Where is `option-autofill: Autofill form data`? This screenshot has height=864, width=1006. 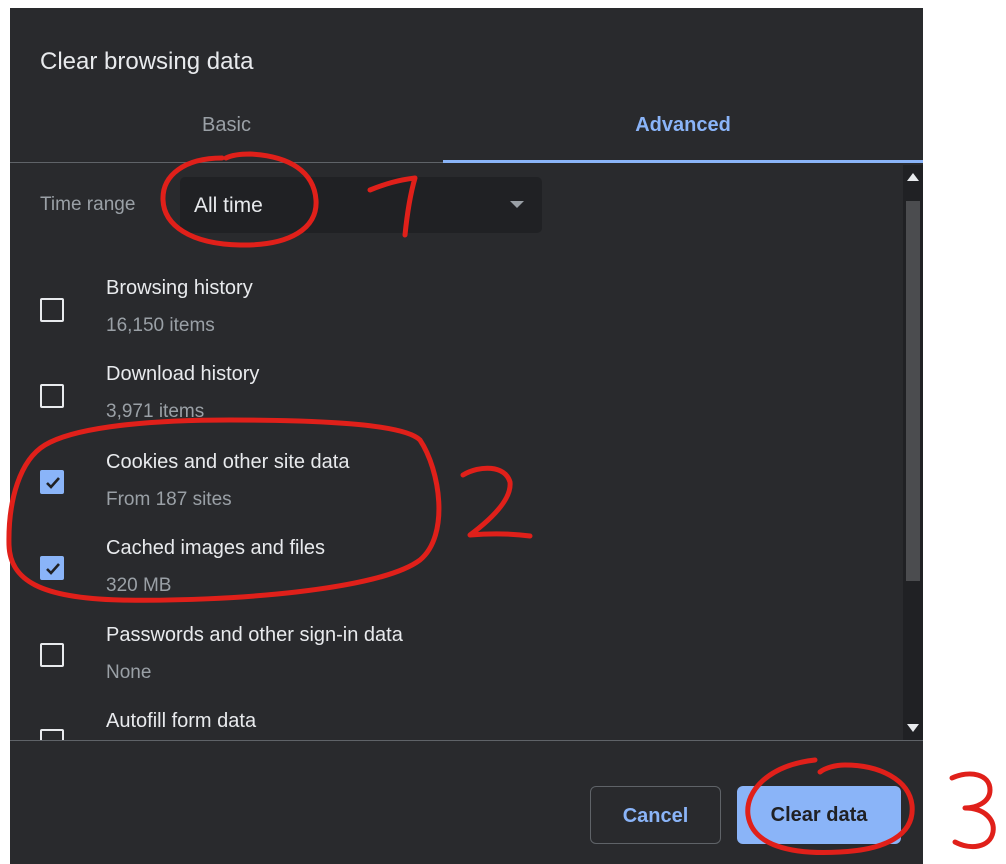
option-autofill: Autofill form data is located at coordinates (456, 718).